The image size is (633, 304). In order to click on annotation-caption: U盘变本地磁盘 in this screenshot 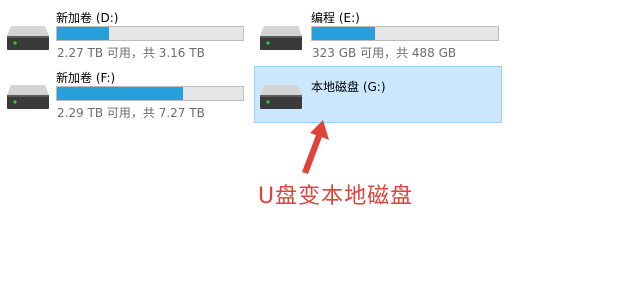, I will do `click(336, 196)`.